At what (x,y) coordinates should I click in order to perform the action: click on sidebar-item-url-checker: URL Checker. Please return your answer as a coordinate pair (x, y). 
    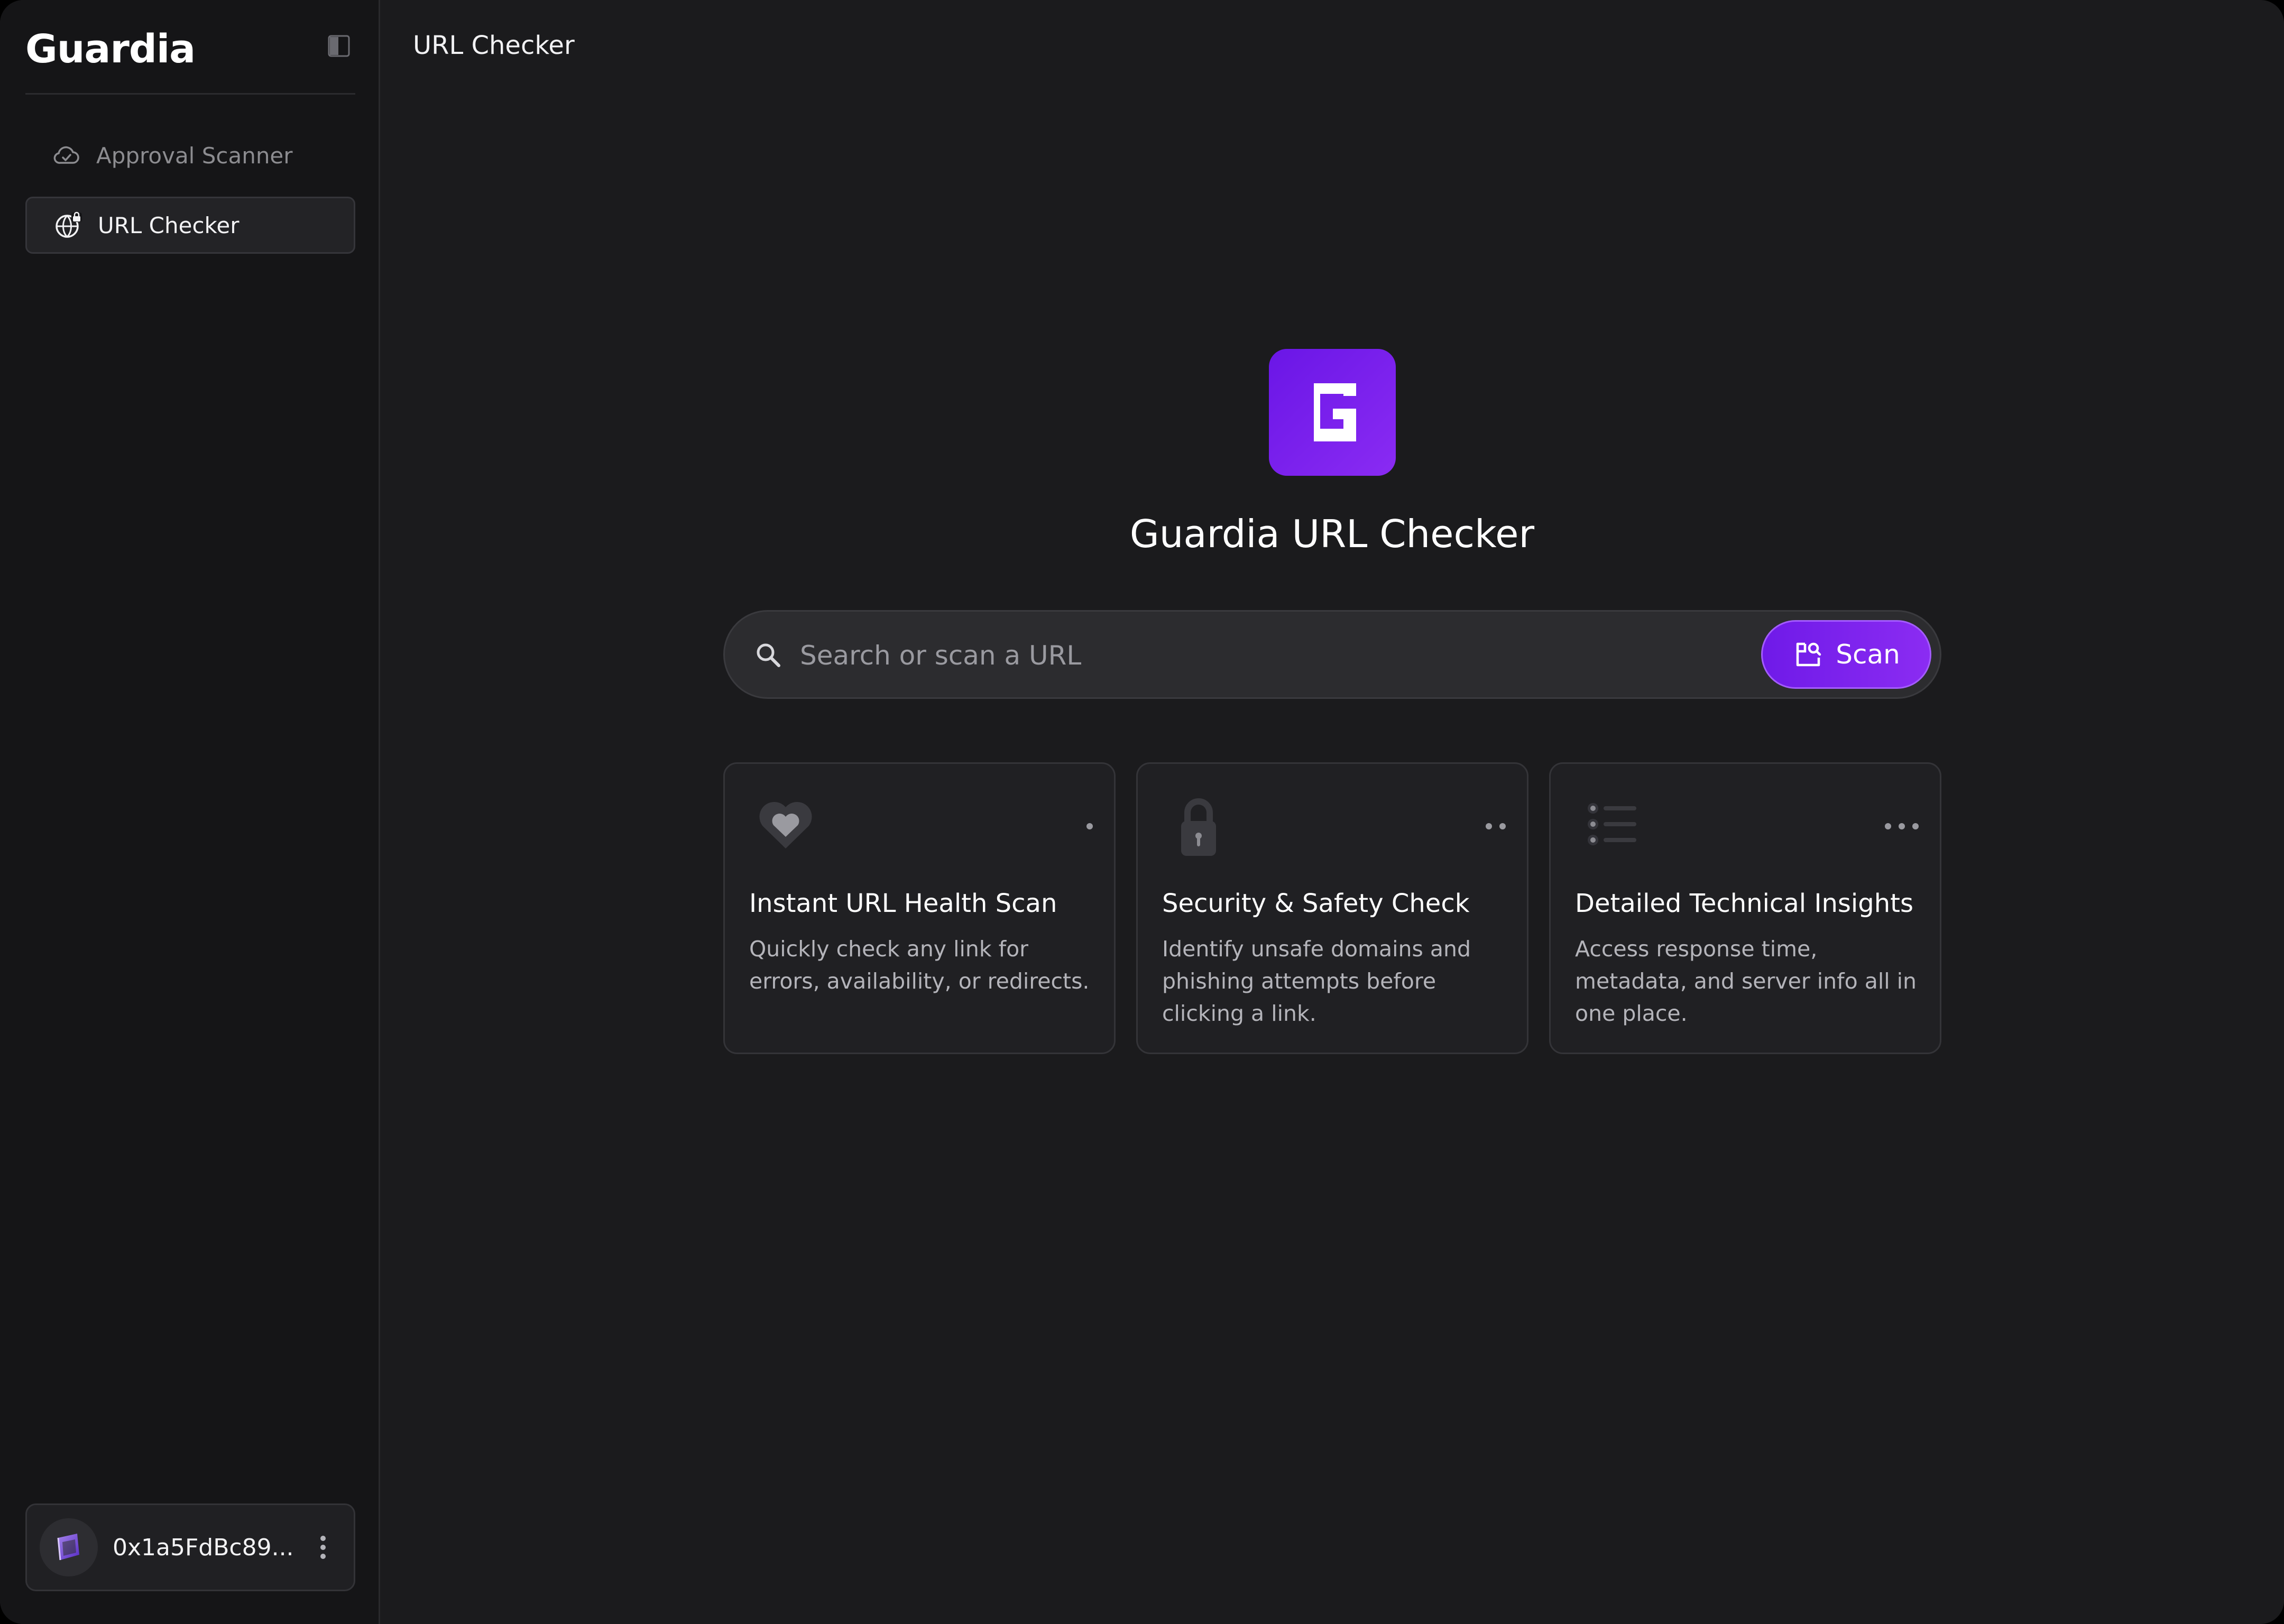
    Looking at the image, I should click on (190, 226).